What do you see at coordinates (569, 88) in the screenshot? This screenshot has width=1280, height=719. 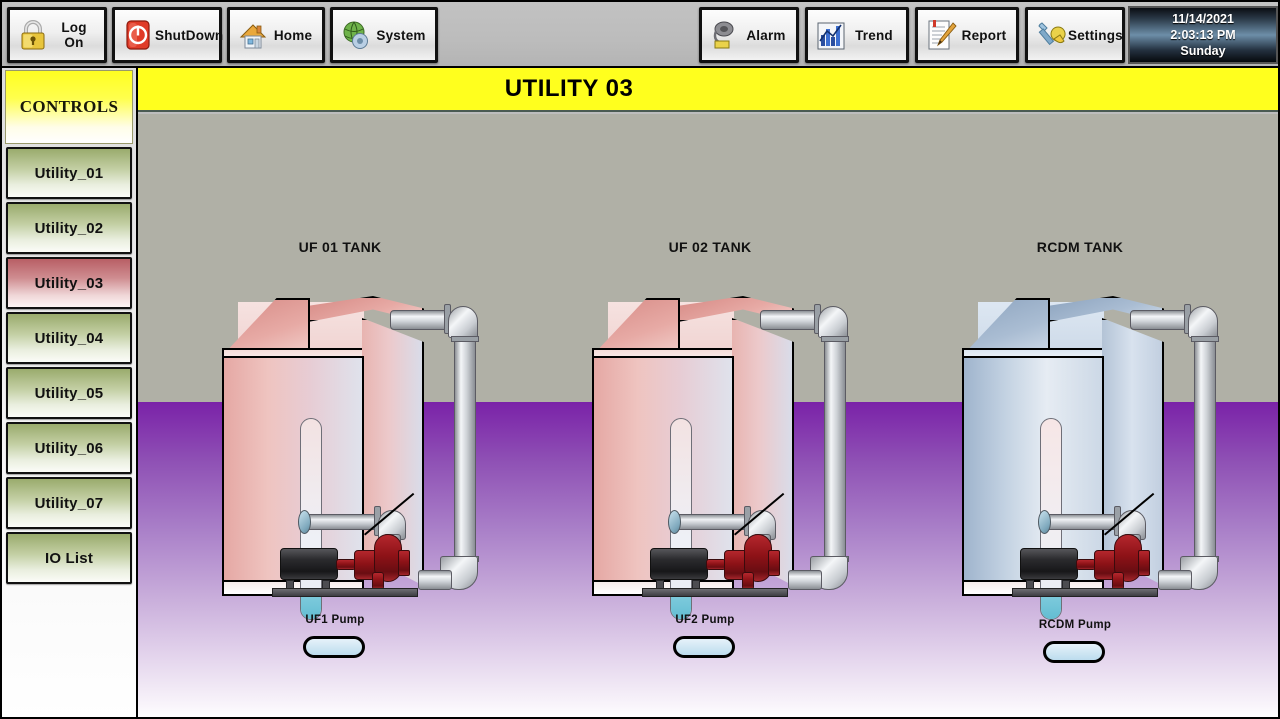 I see `page-title: UTILITY 03` at bounding box center [569, 88].